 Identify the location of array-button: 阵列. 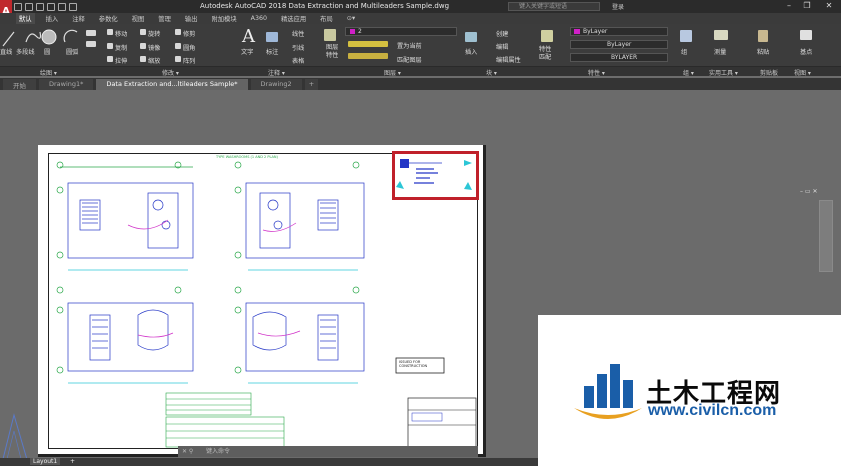
(189, 60).